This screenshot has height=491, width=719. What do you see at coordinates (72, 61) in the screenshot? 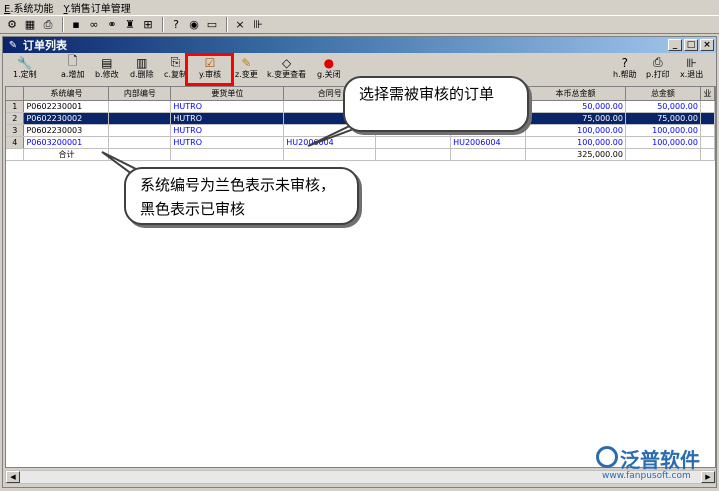
I see `new-doc-icon: 🗋` at bounding box center [72, 61].